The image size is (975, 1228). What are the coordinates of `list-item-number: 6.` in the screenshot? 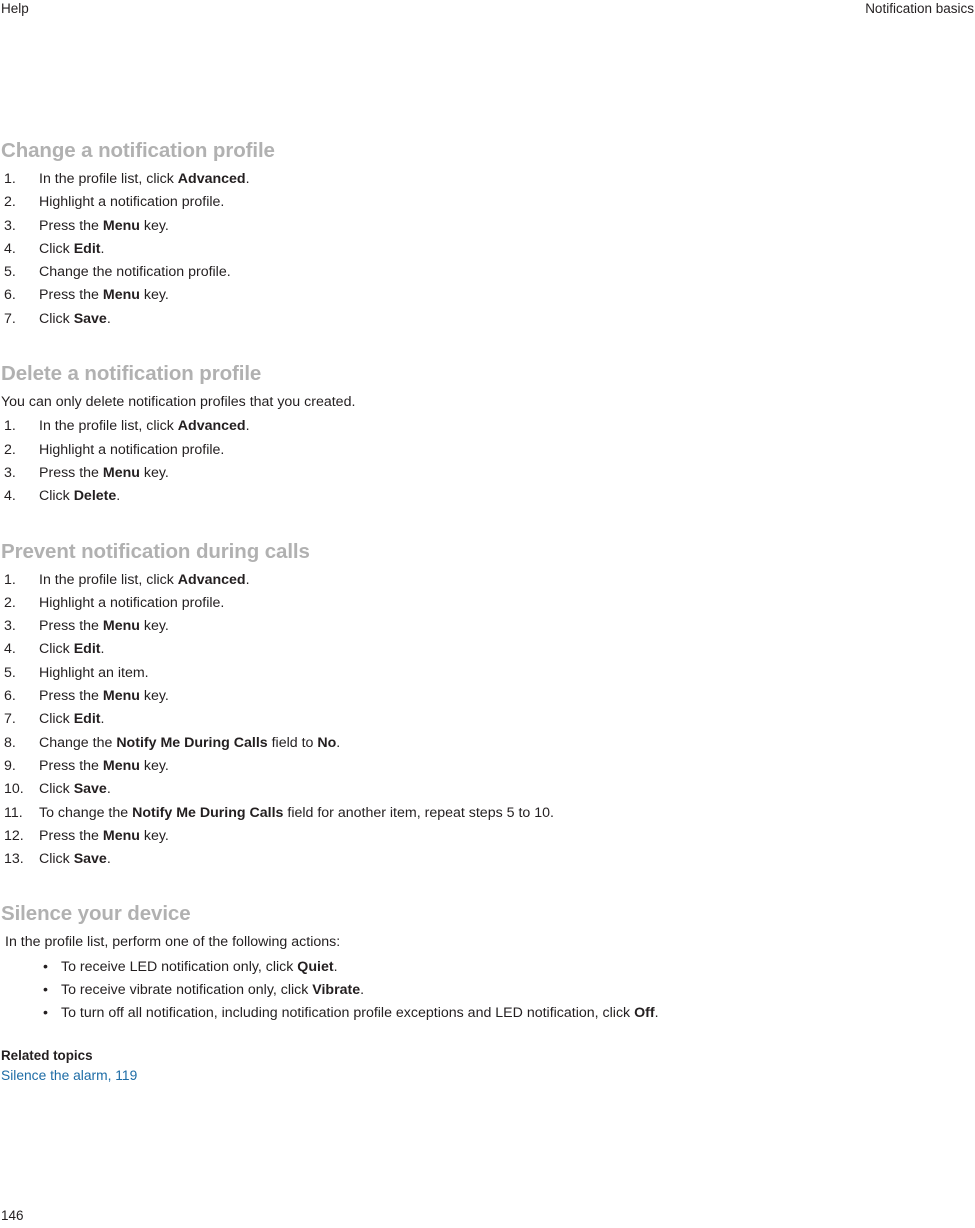 It's located at (10, 696).